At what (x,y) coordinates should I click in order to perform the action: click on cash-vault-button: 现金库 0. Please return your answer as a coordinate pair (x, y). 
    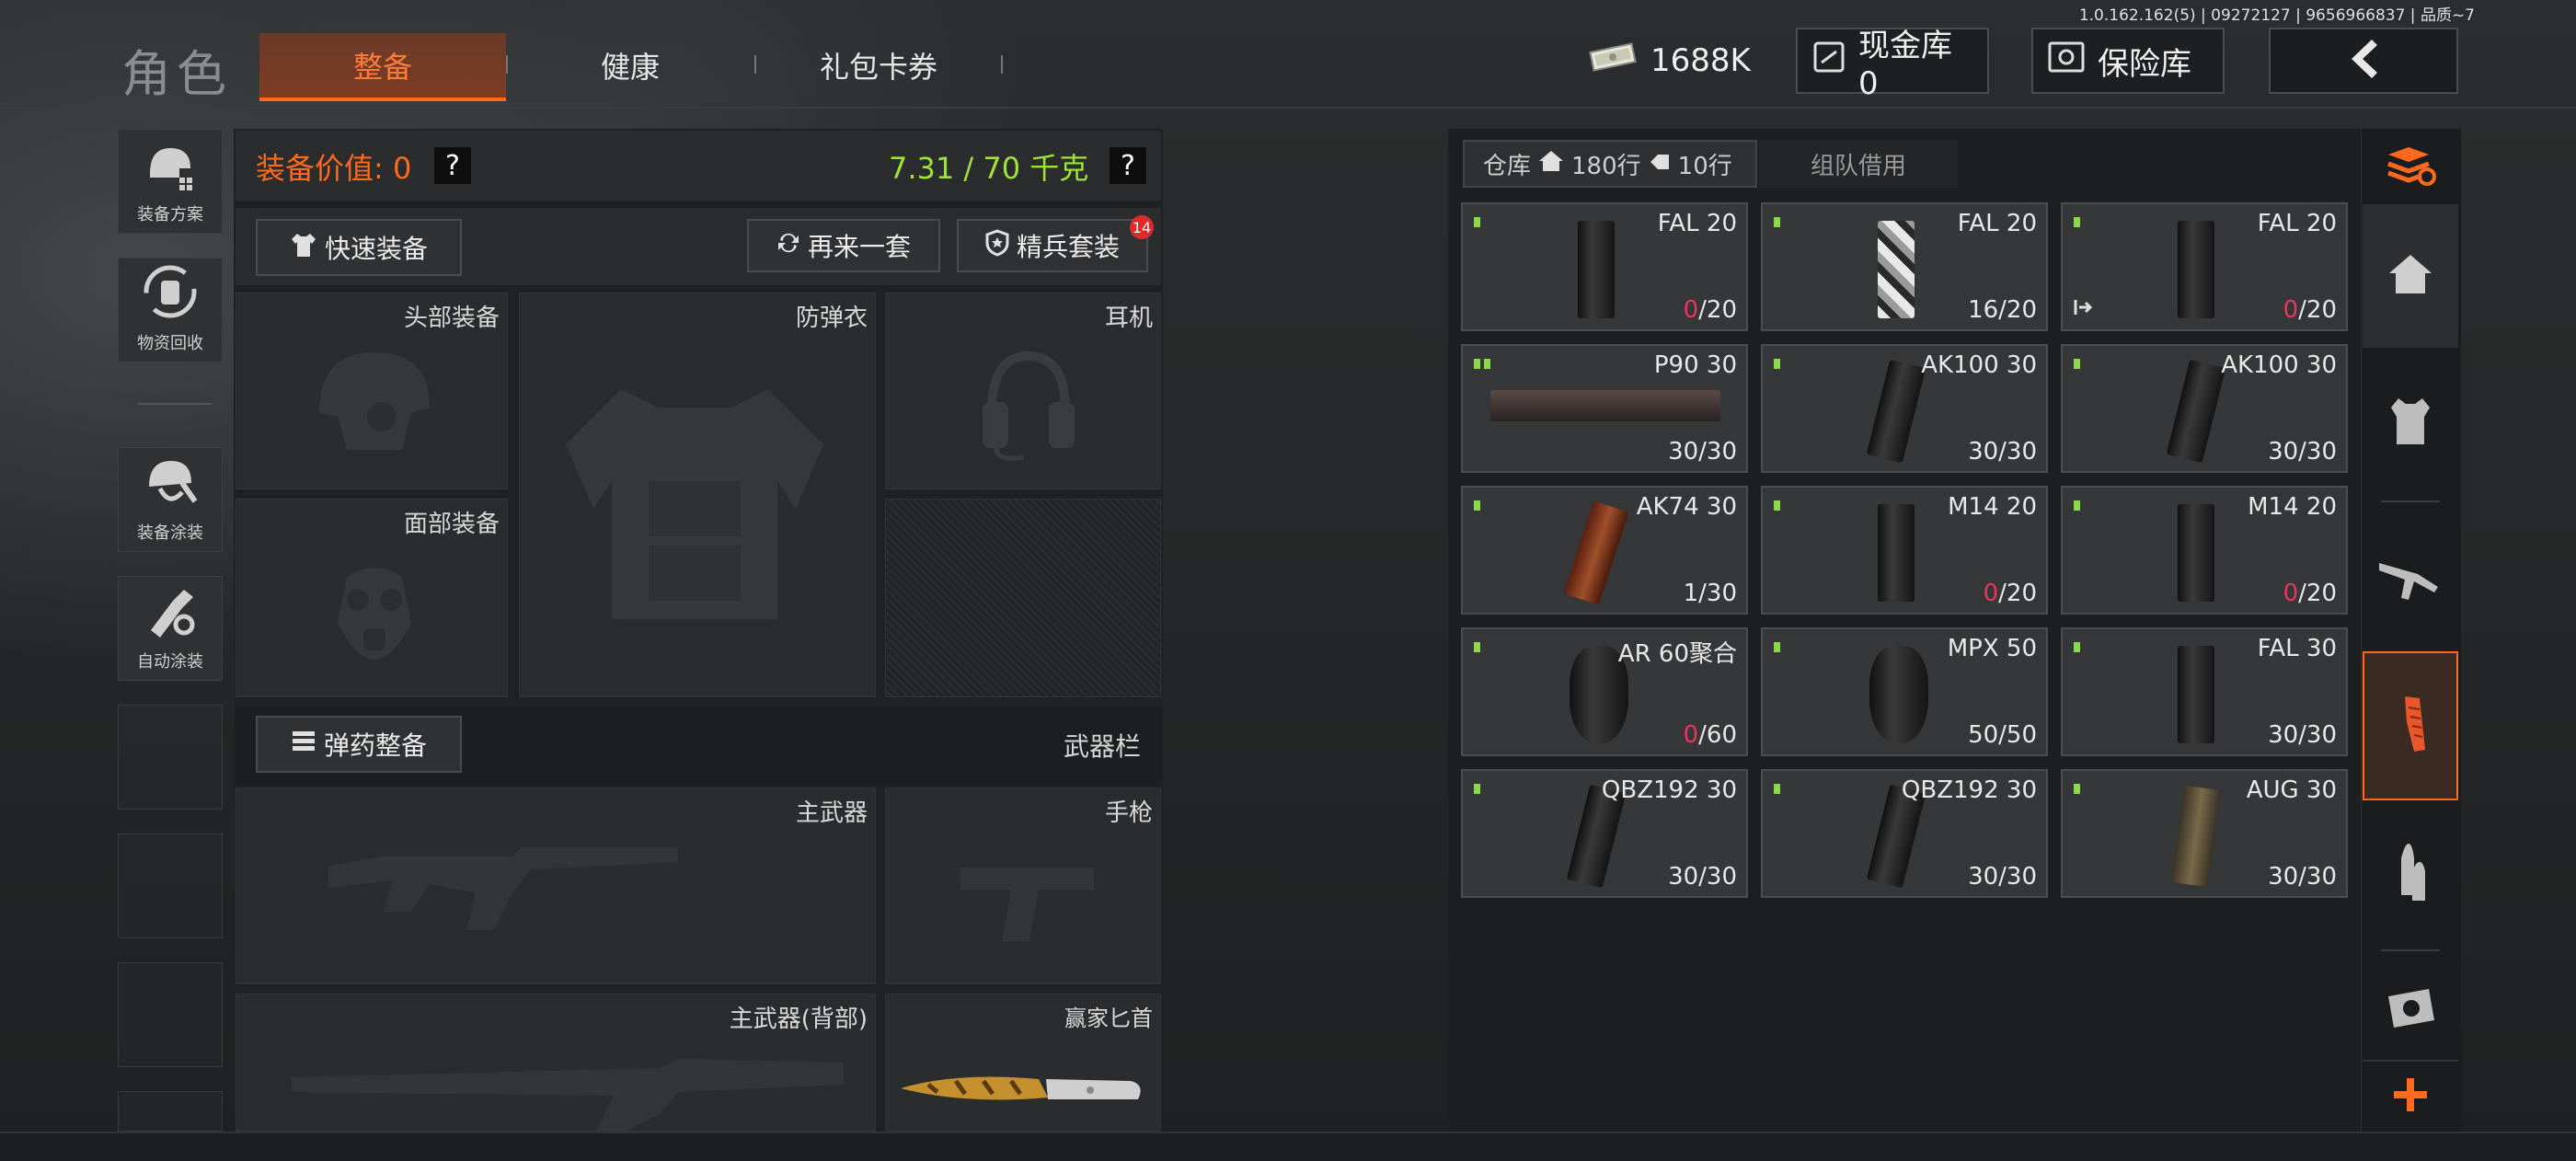
    Looking at the image, I should click on (1892, 65).